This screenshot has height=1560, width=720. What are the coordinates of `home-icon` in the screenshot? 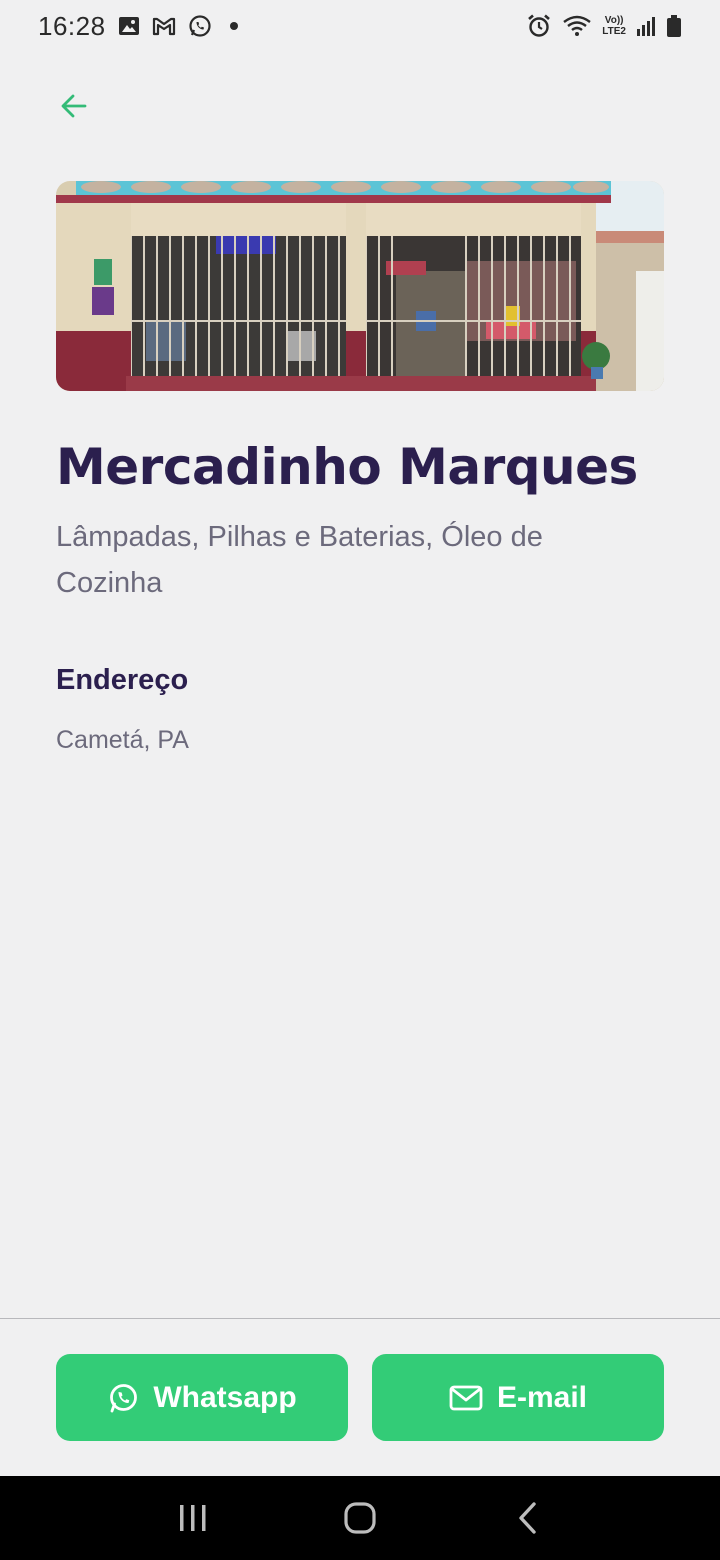 It's located at (360, 1518).